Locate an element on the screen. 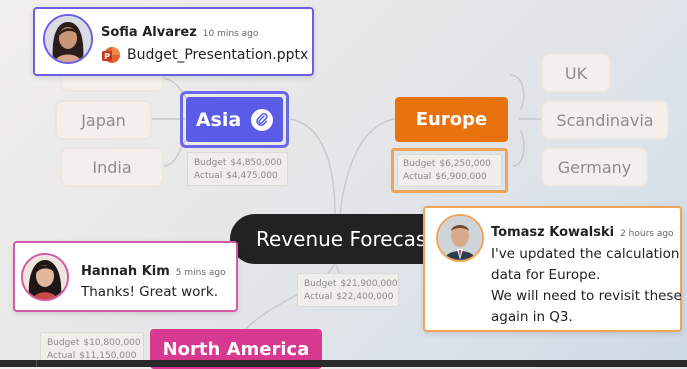  mindmap-node-scandinavia: Scandinavia is located at coordinates (605, 120).